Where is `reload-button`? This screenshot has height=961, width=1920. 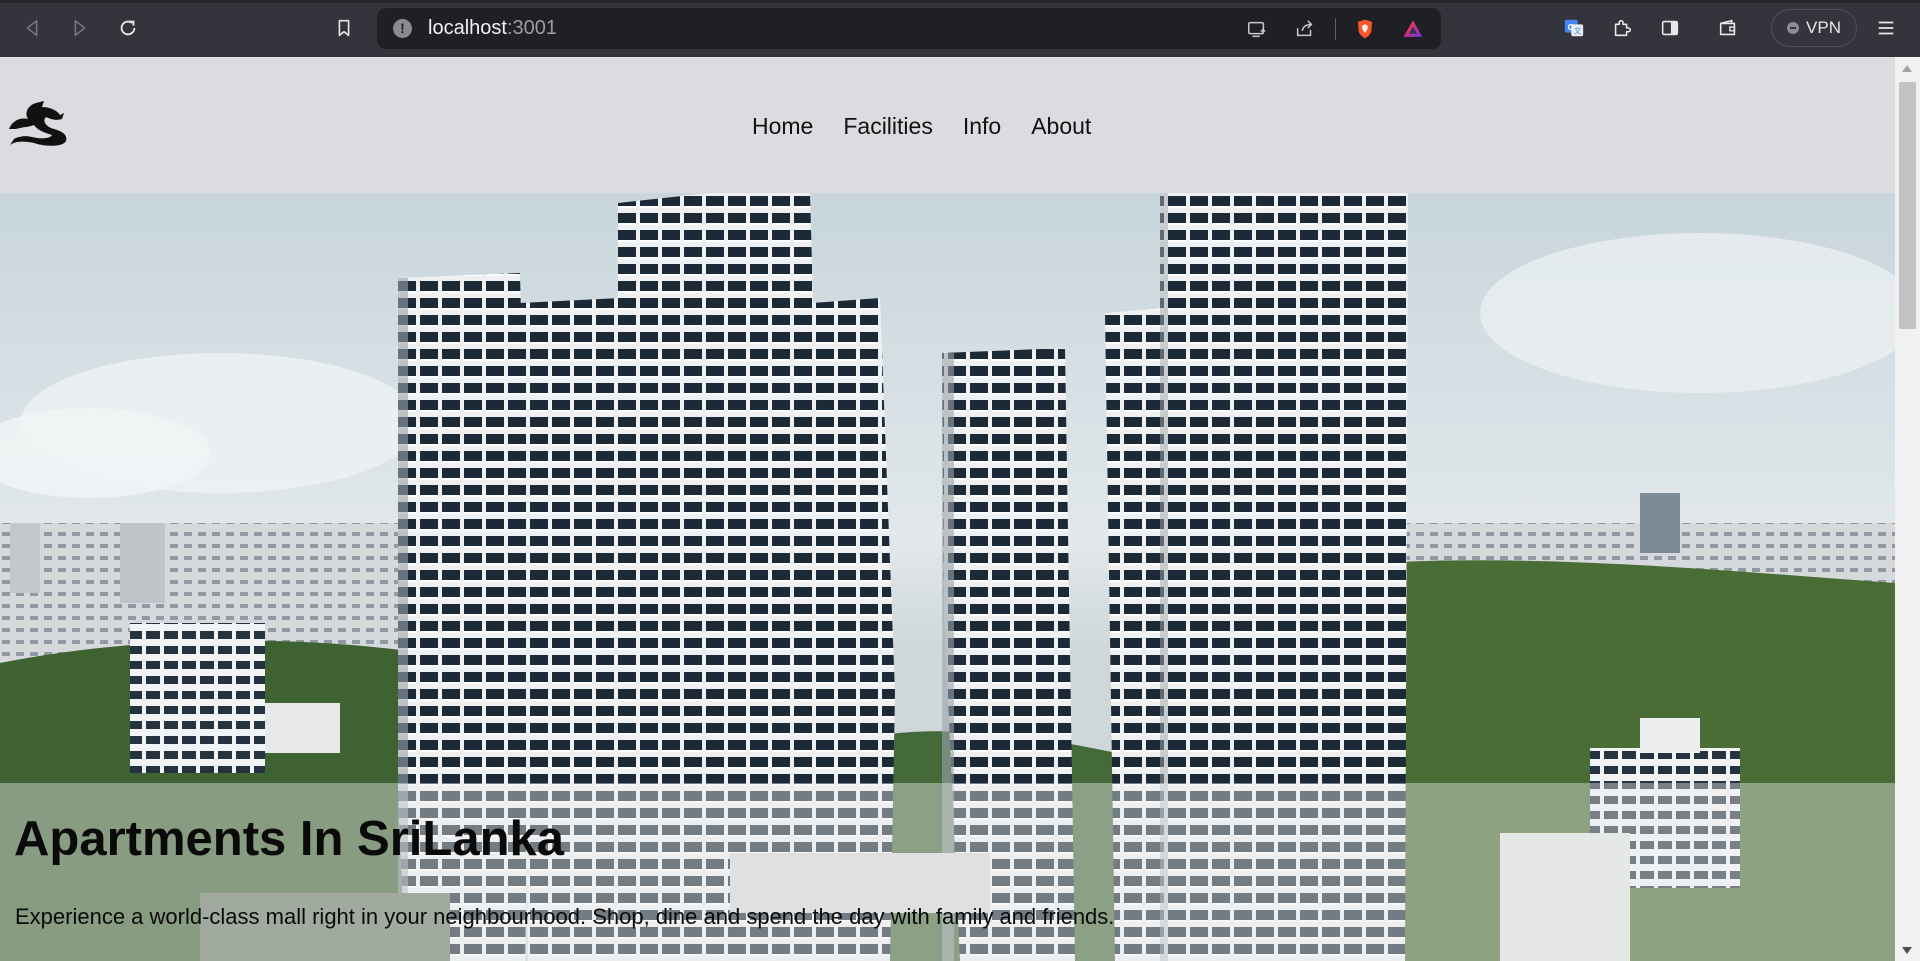 reload-button is located at coordinates (128, 28).